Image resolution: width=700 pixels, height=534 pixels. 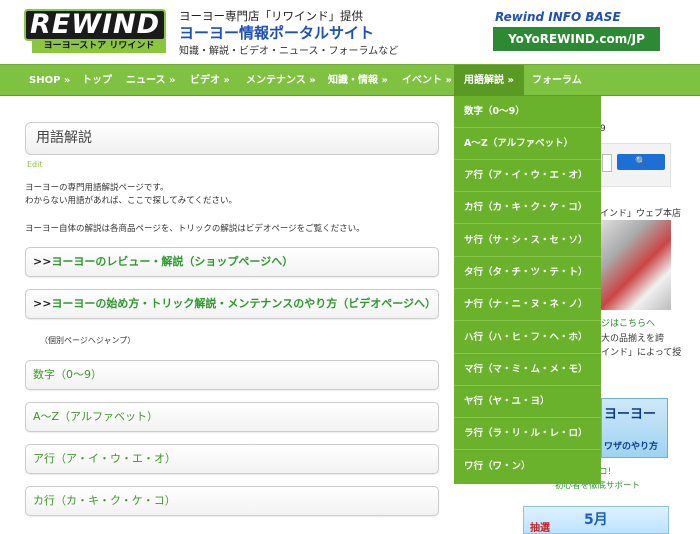 I want to click on nav-item-top: トップ, so click(x=97, y=80).